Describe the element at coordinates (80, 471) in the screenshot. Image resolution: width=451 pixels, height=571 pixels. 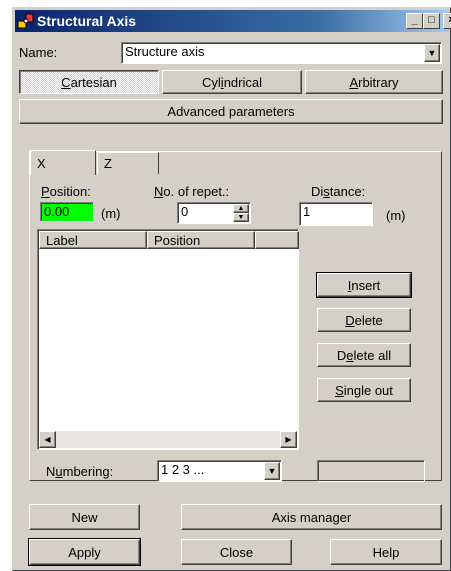
I see `numbering-label: Numbering:` at that location.